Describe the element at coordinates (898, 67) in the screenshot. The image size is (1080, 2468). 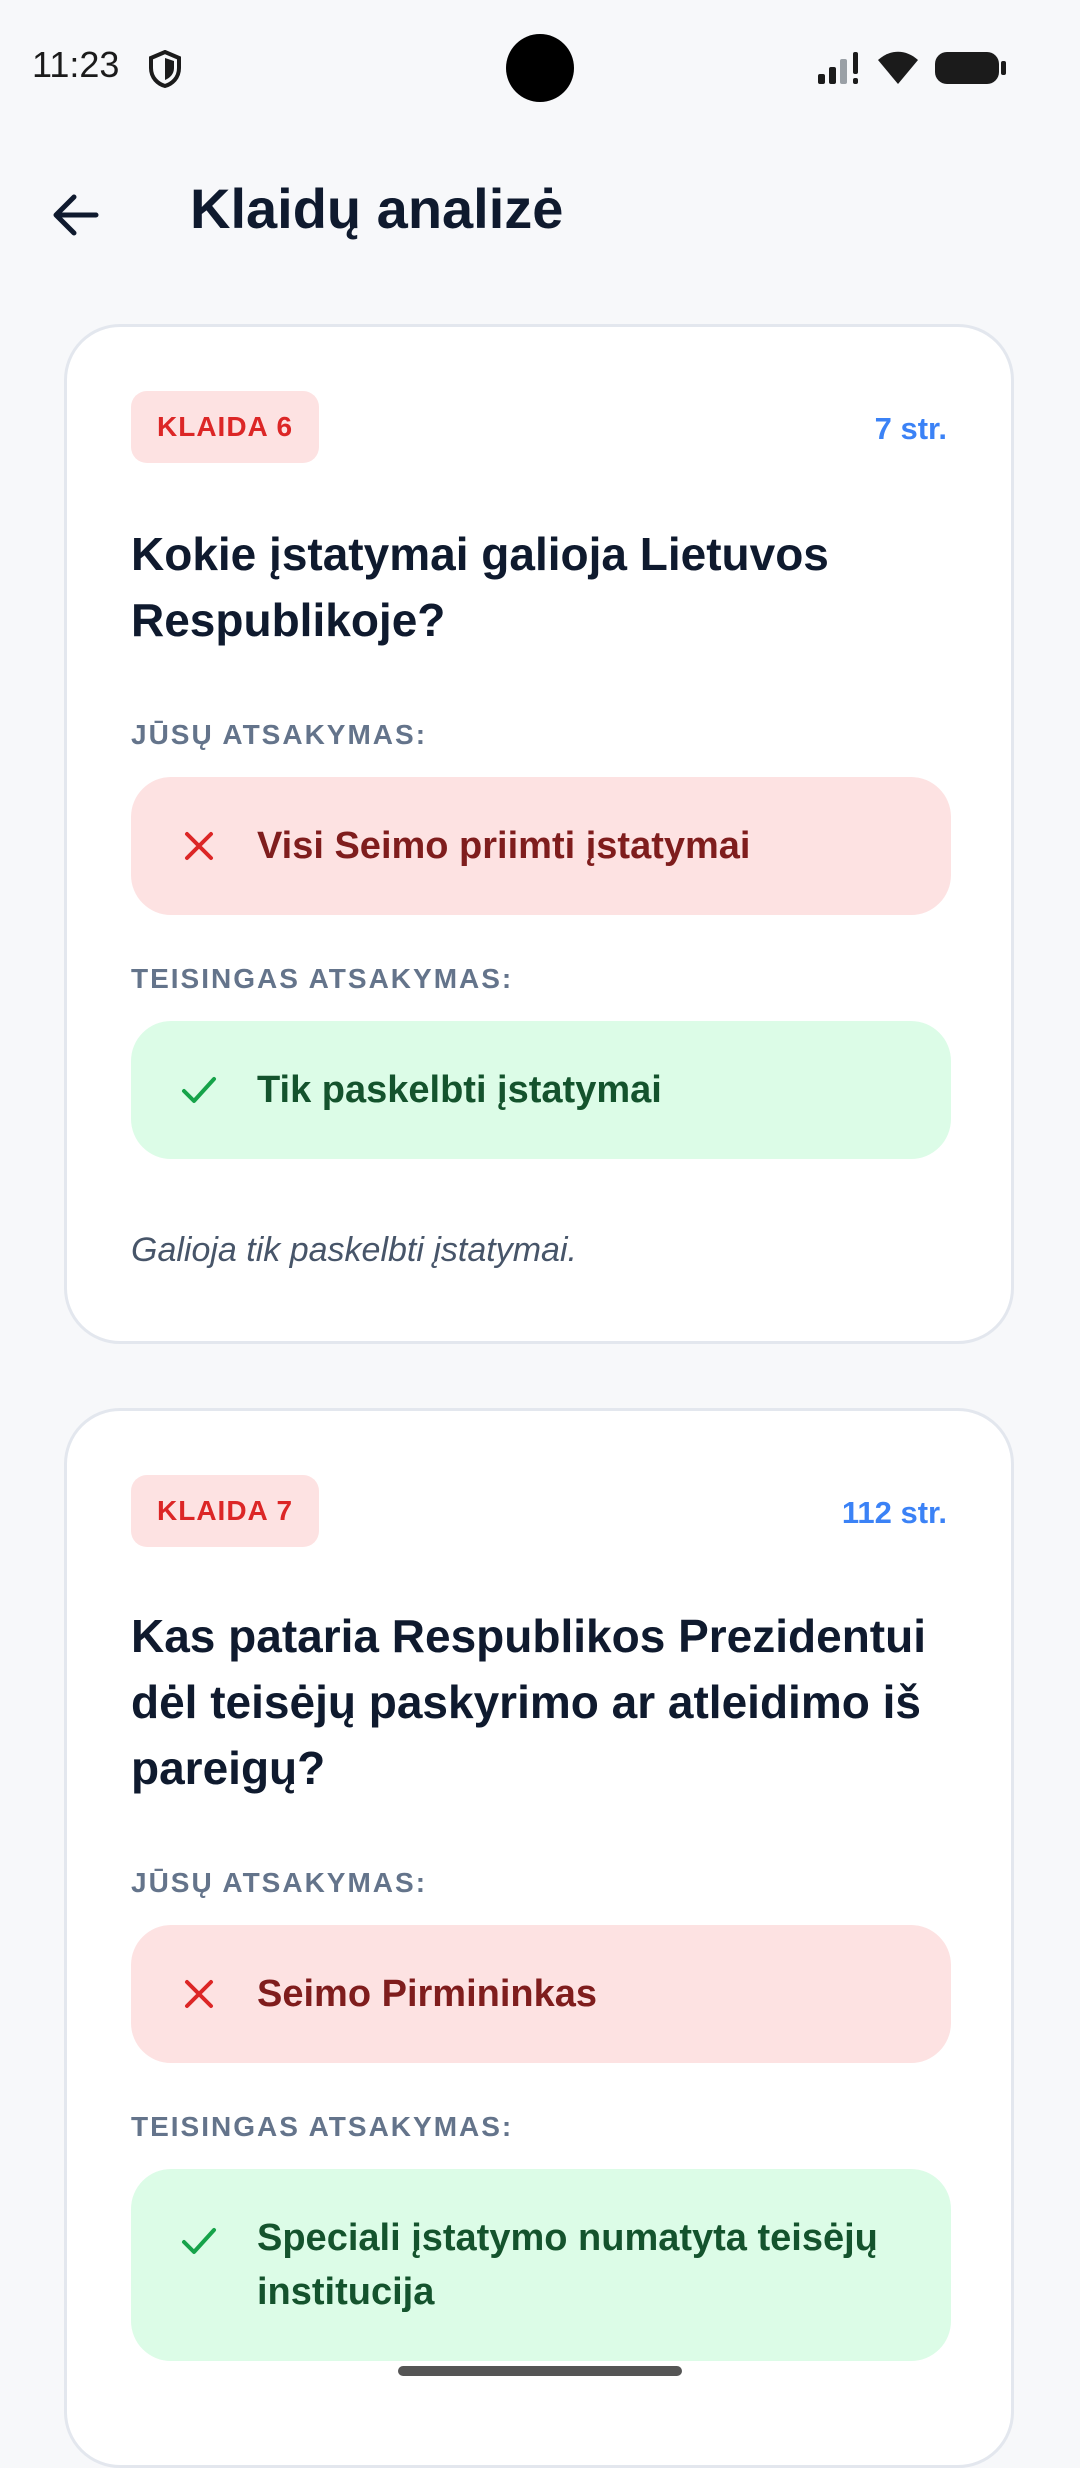
I see `wifi-icon` at that location.